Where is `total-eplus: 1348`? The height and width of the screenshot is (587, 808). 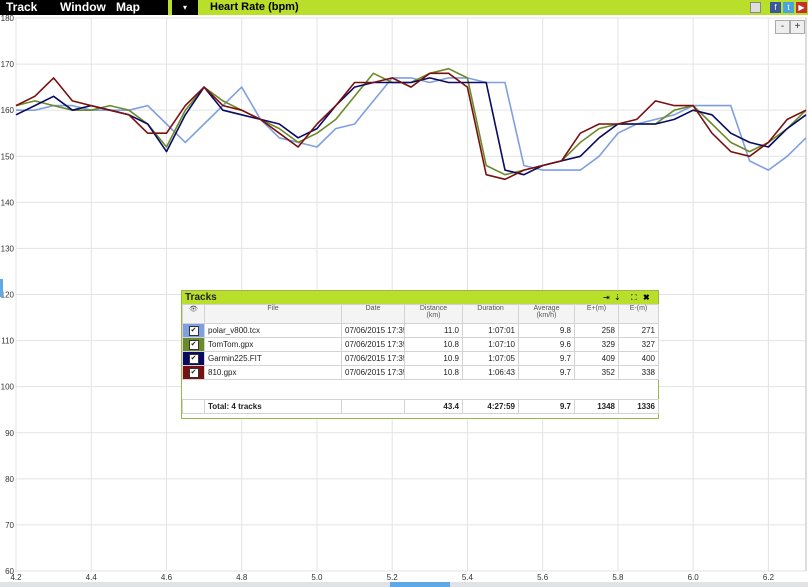 total-eplus: 1348 is located at coordinates (596, 406).